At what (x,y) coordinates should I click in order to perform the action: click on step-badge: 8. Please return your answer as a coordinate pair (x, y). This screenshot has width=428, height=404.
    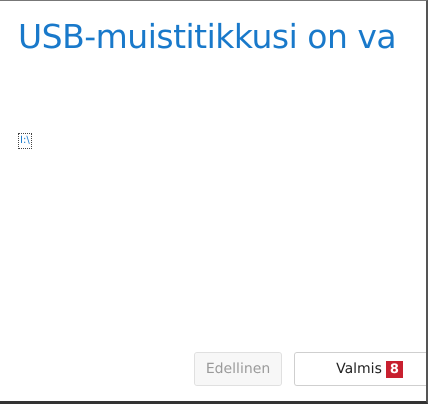
    Looking at the image, I should click on (394, 369).